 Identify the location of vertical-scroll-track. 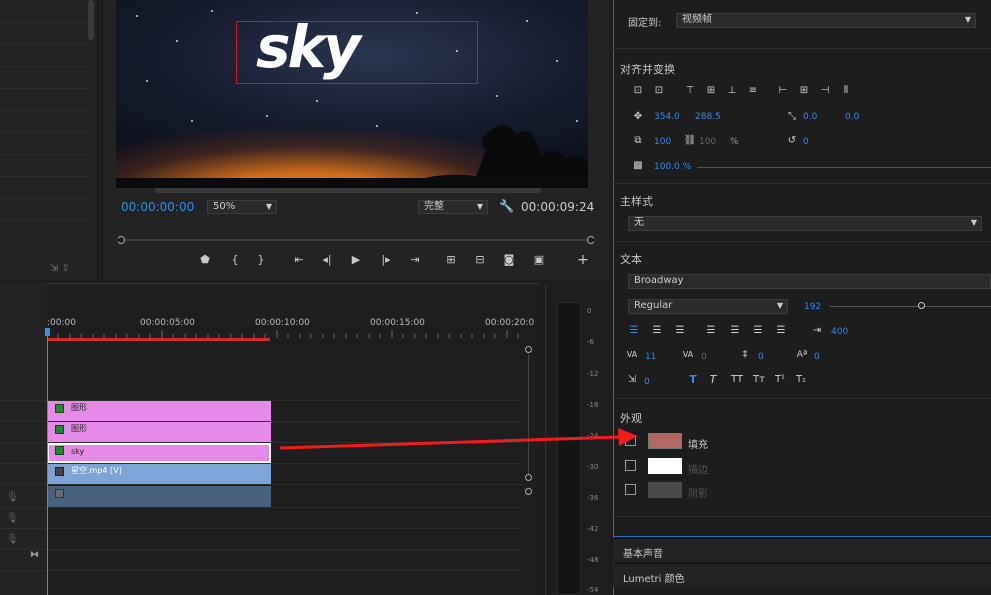
(528, 414).